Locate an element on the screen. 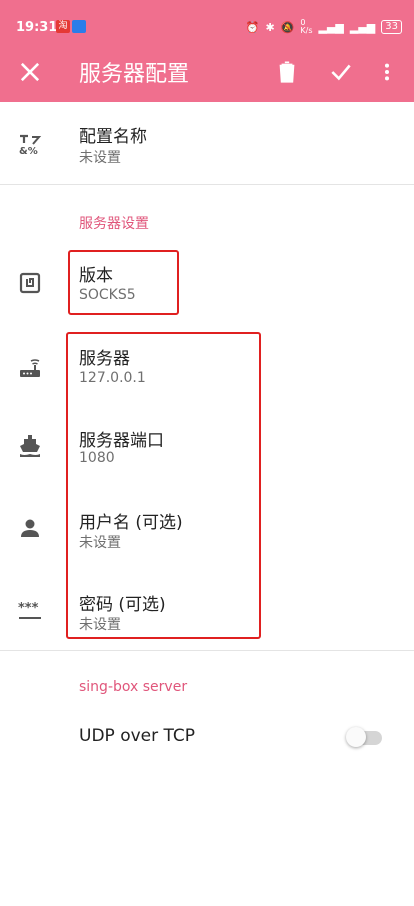  bluetooth-icon: ✱ is located at coordinates (270, 27).